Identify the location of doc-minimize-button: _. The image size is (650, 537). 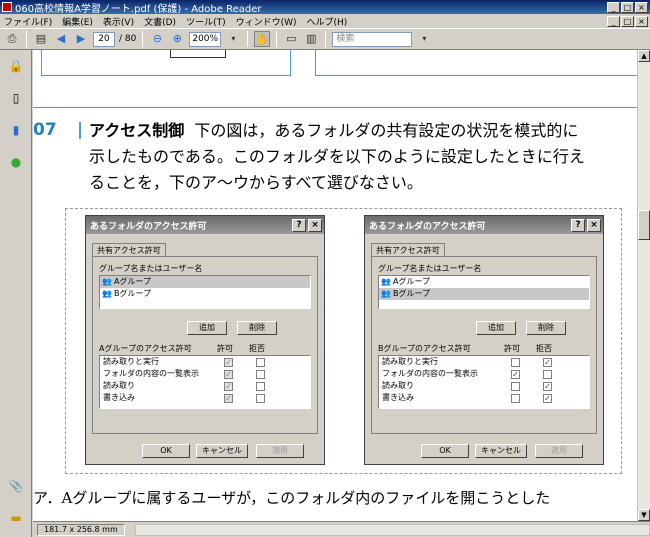
(613, 21).